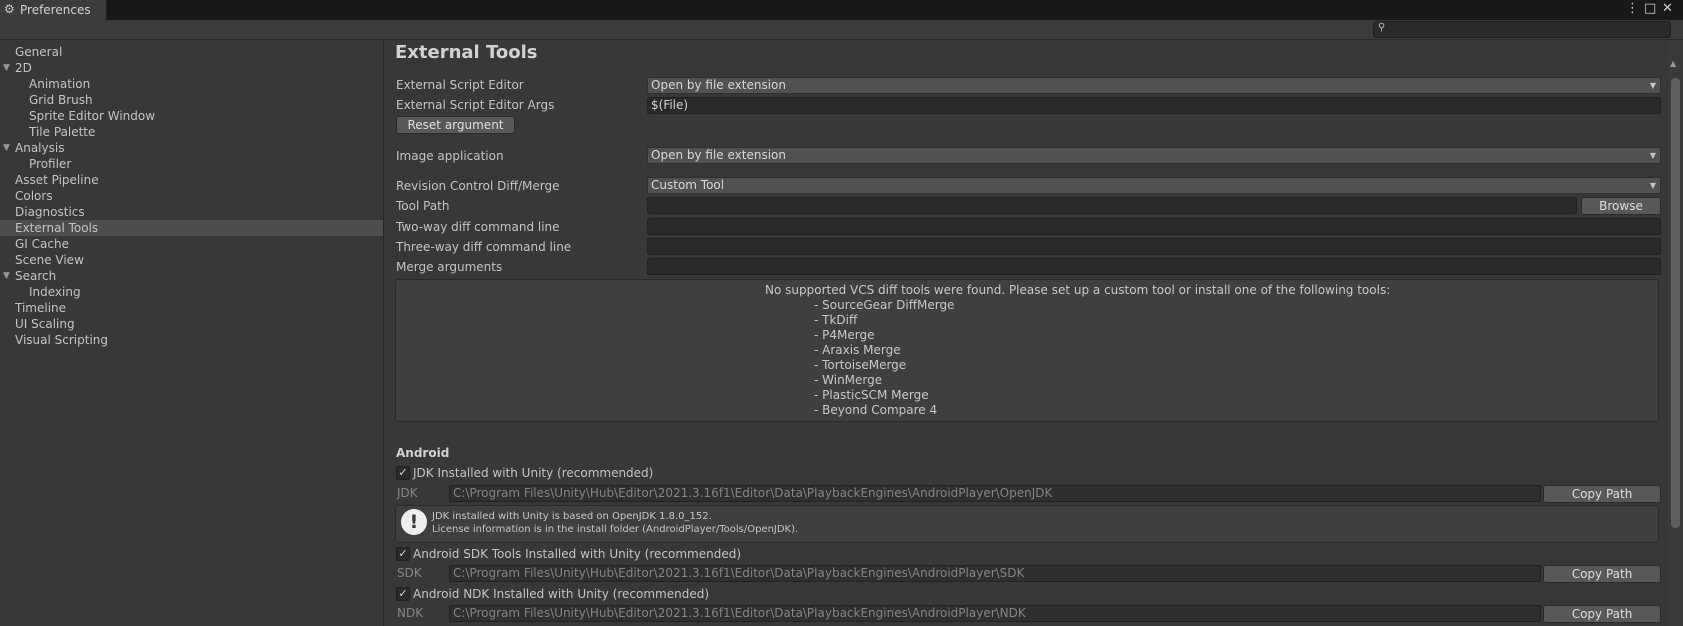 This screenshot has height=626, width=1683. Describe the element at coordinates (191, 84) in the screenshot. I see `sidebar-item-animation: Animation` at that location.